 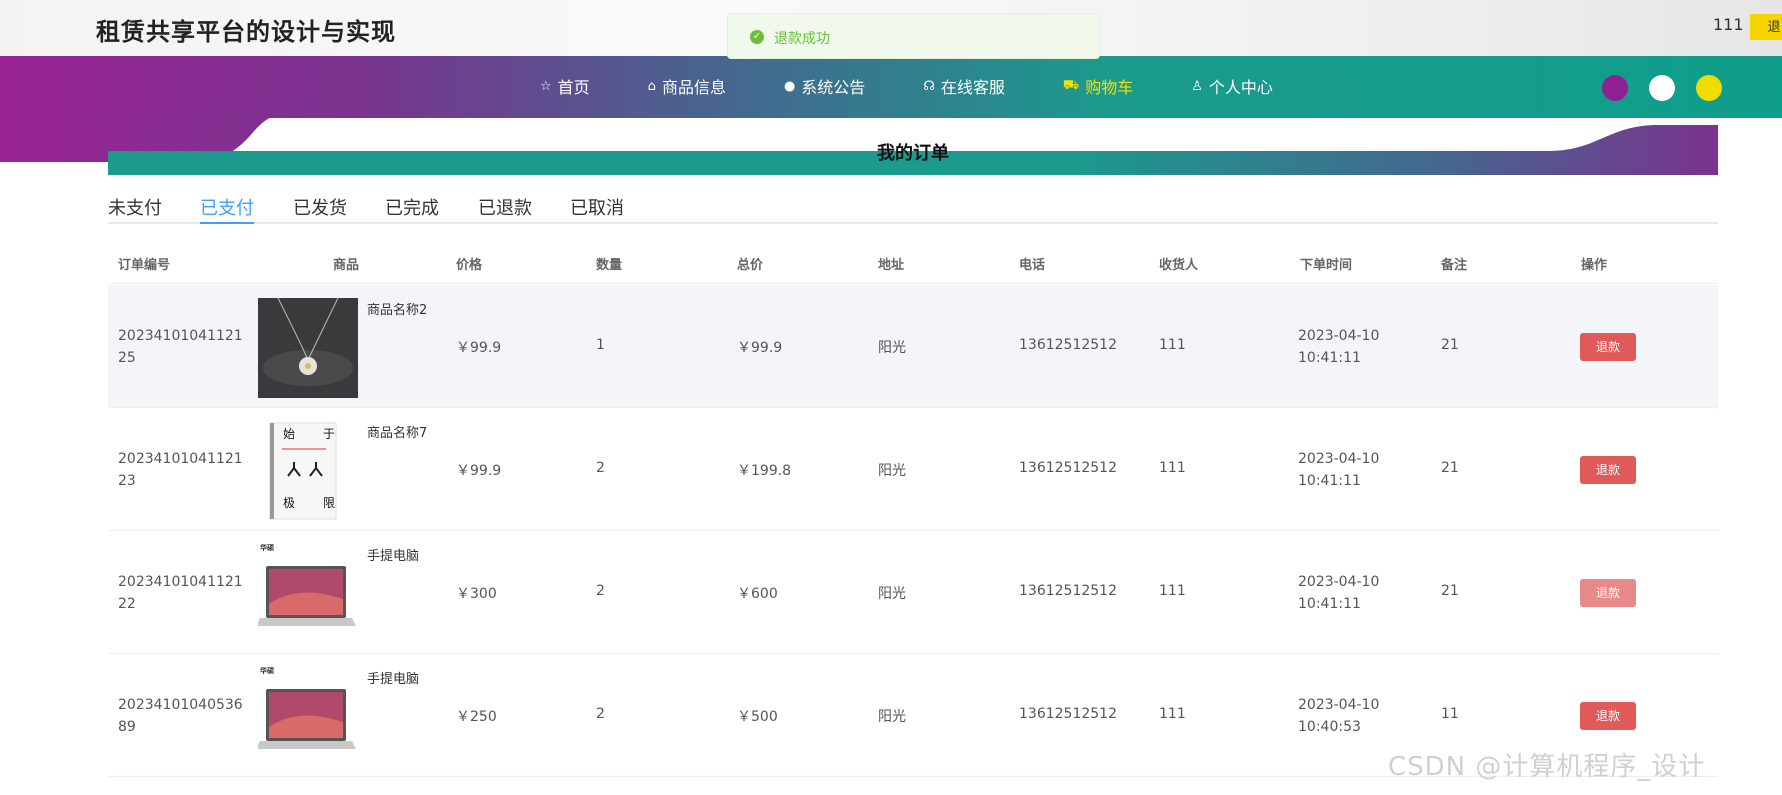 I want to click on nav-item-label: 商品信息, so click(x=693, y=87).